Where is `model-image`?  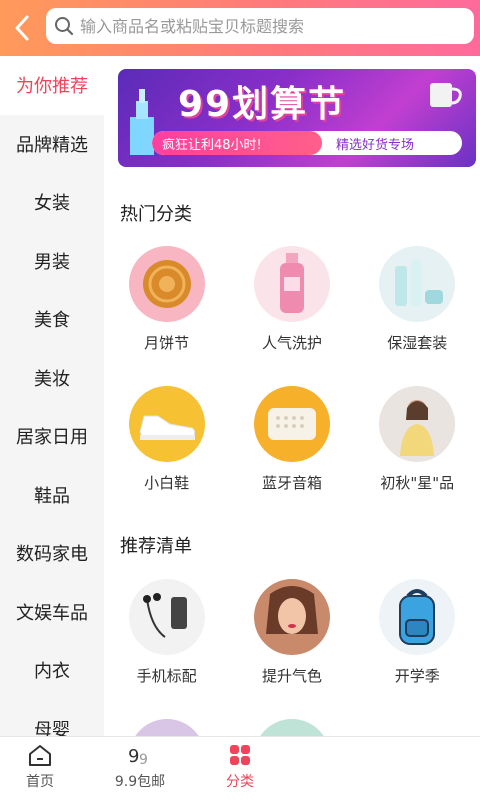 model-image is located at coordinates (417, 424).